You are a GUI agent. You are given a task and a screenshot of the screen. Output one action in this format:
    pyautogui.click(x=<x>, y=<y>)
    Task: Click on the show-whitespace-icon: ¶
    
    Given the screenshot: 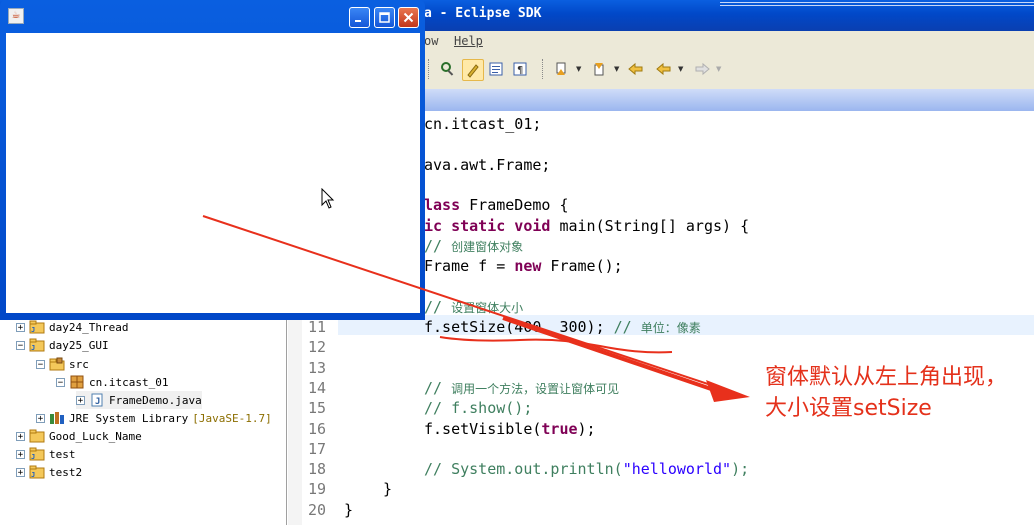 What is the action you would take?
    pyautogui.click(x=520, y=69)
    